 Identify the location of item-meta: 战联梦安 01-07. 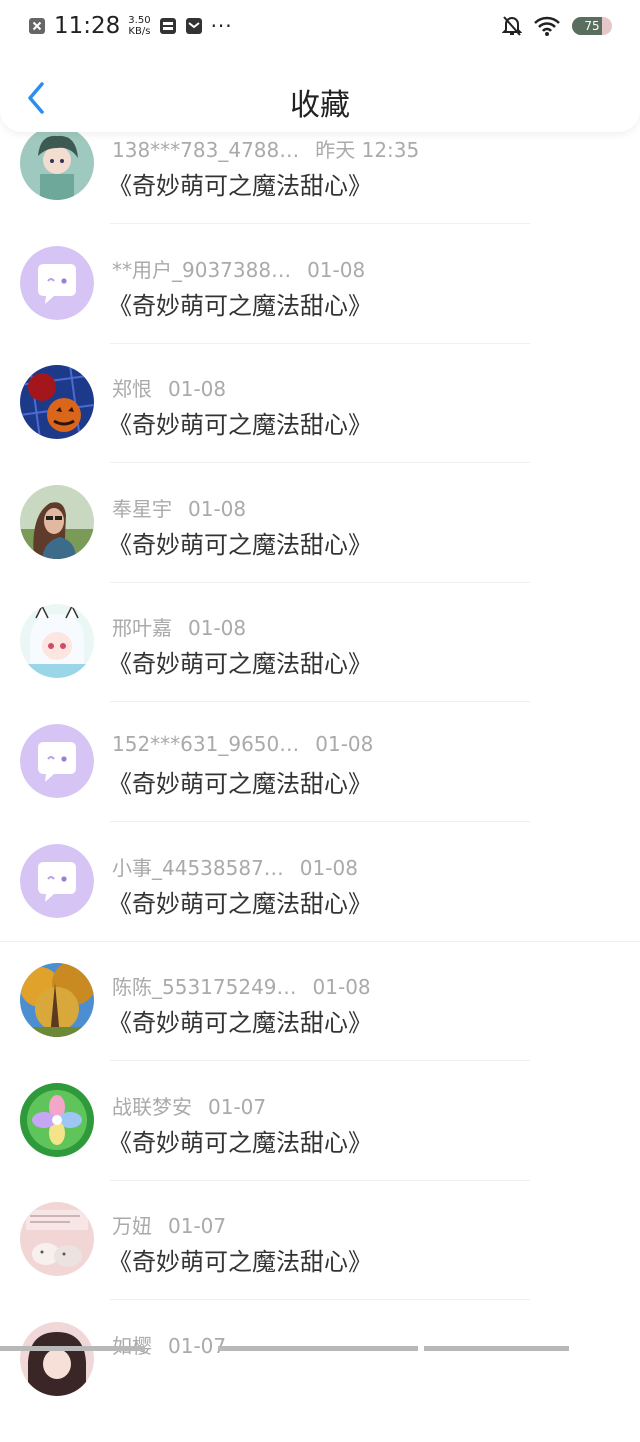
(189, 1105).